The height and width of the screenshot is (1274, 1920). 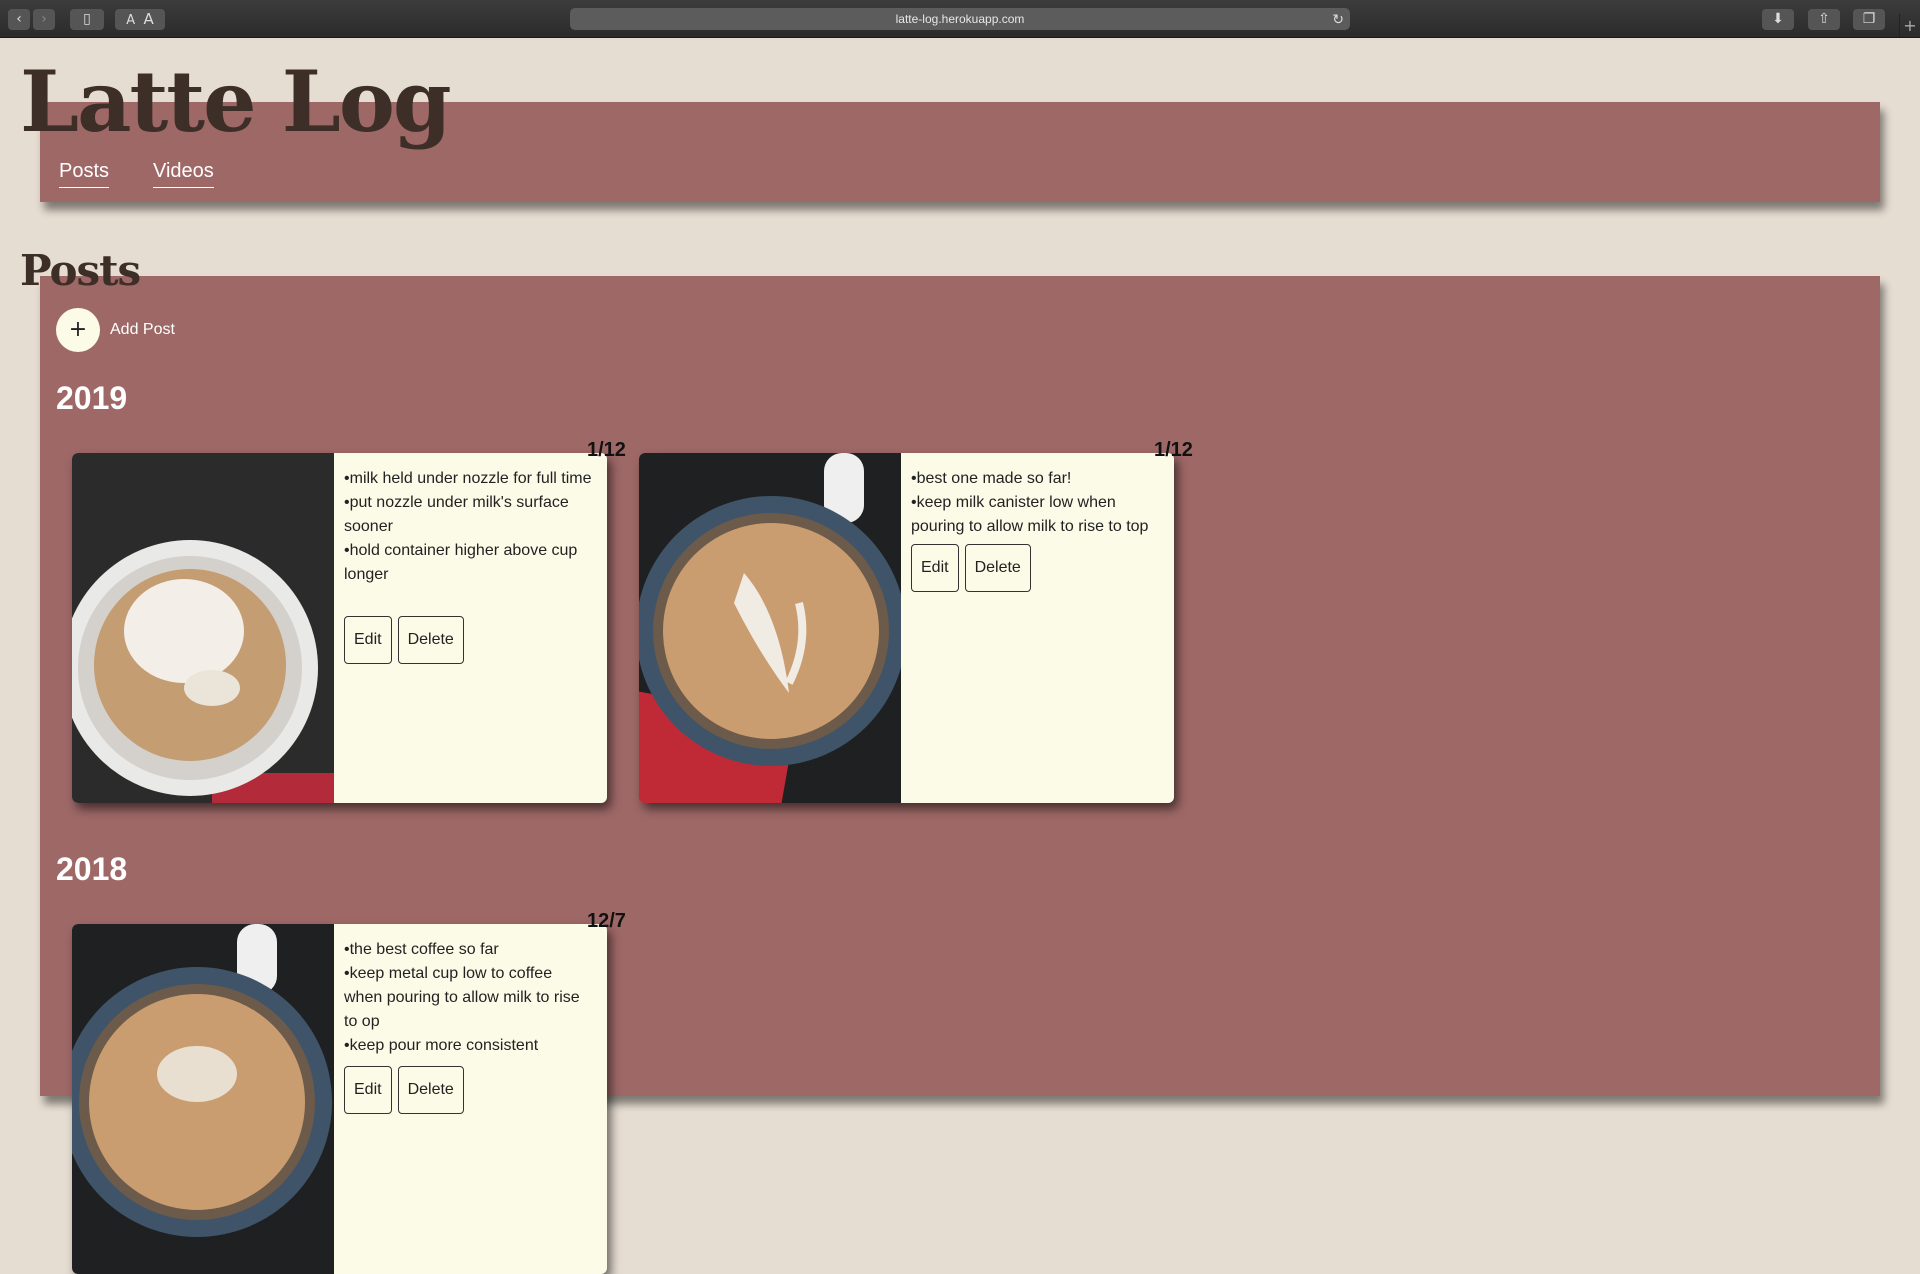 What do you see at coordinates (130, 20) in the screenshot?
I see `text-smaller-button: A` at bounding box center [130, 20].